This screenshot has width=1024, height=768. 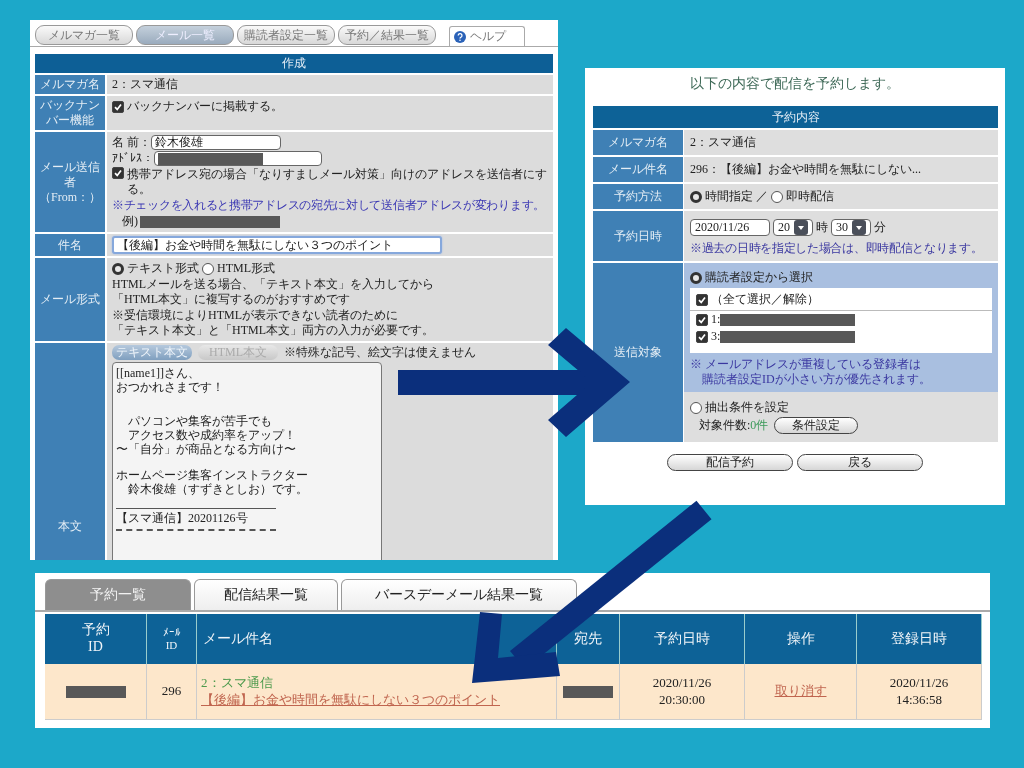 I want to click on body-line: アクセス数や成約率をアップ！, so click(x=212, y=435).